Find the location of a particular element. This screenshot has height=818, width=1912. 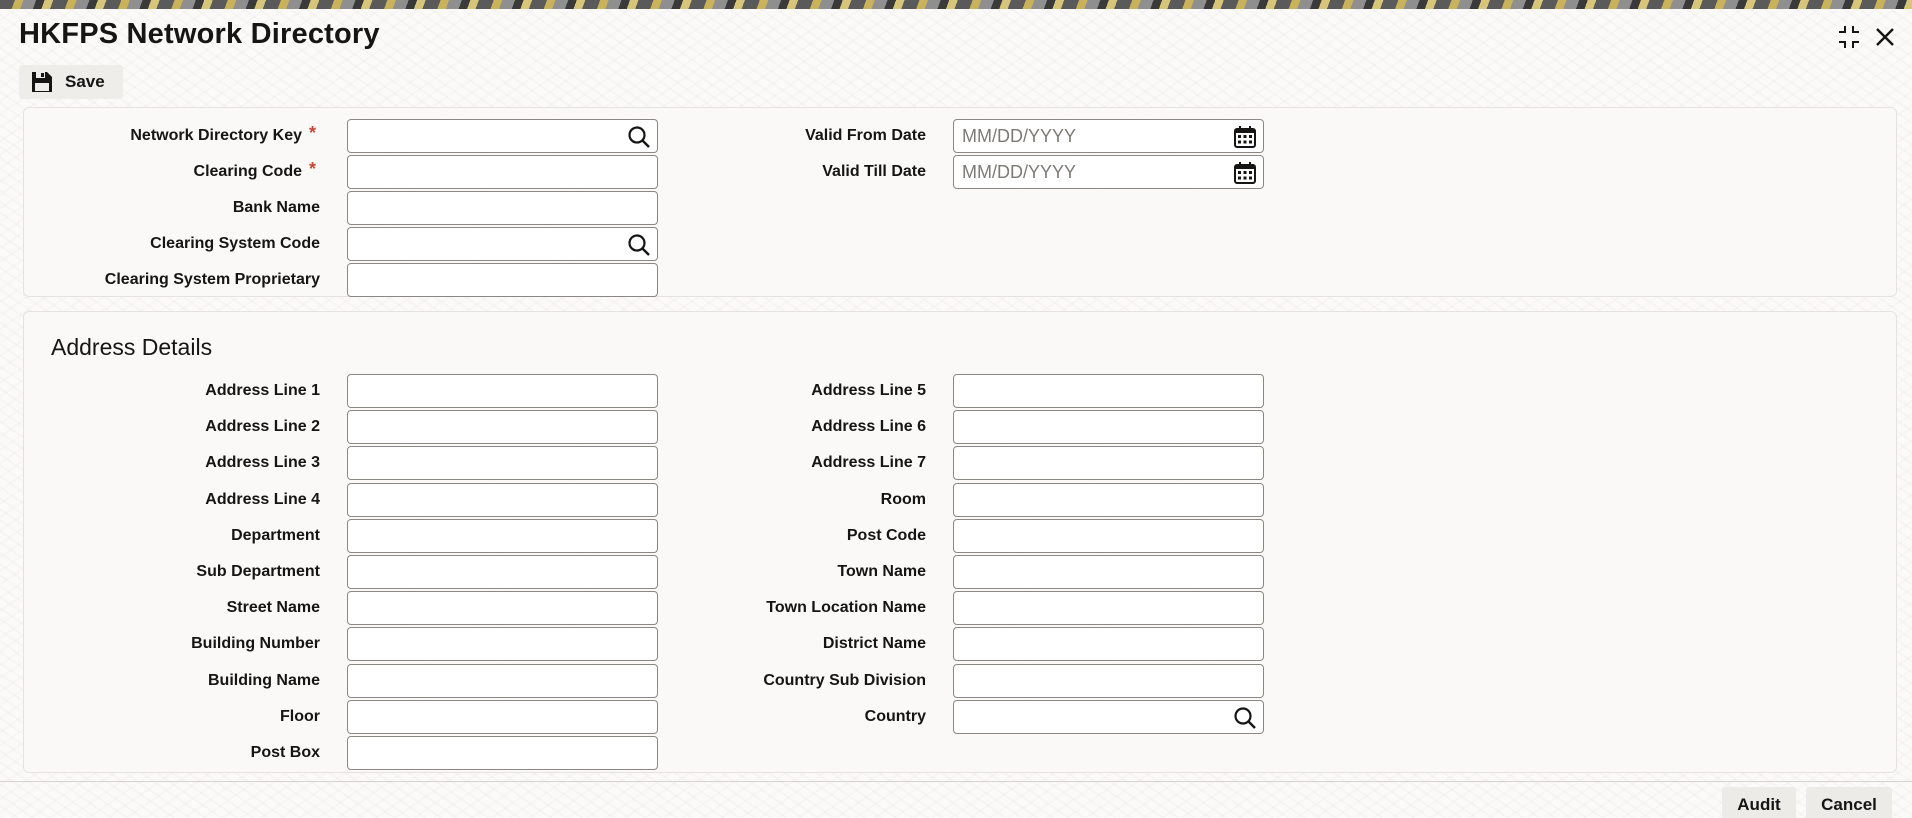

address-line-5-input is located at coordinates (1108, 391).